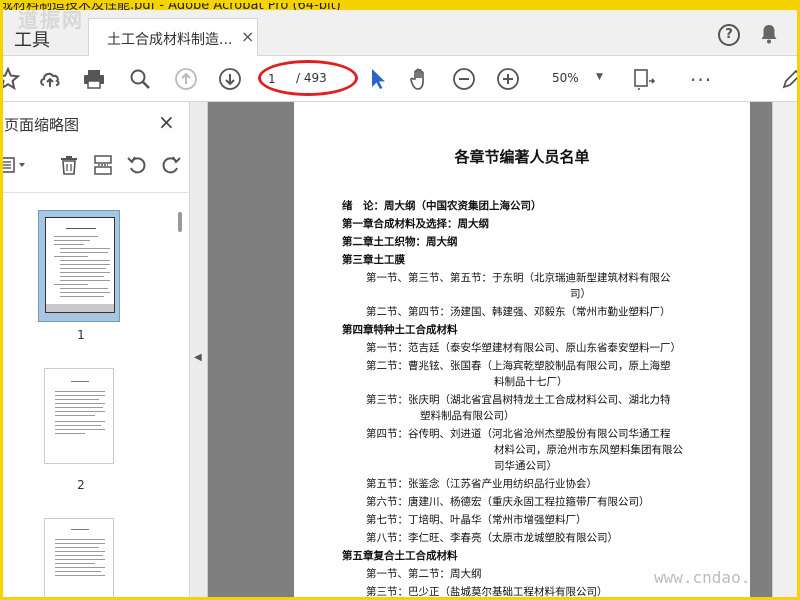 The height and width of the screenshot is (600, 800). What do you see at coordinates (308, 78) in the screenshot?
I see `annotation-oval` at bounding box center [308, 78].